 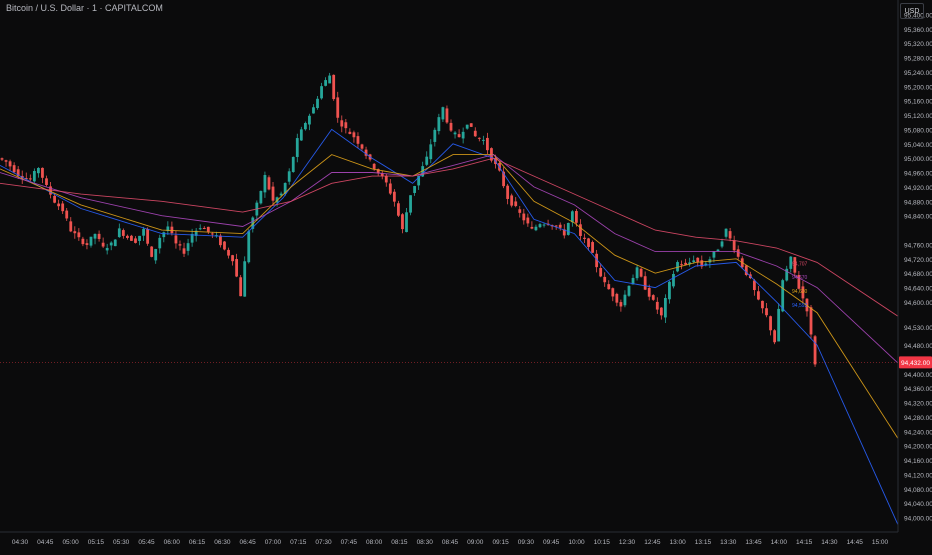 I want to click on time-tick: 08:45, so click(x=450, y=542).